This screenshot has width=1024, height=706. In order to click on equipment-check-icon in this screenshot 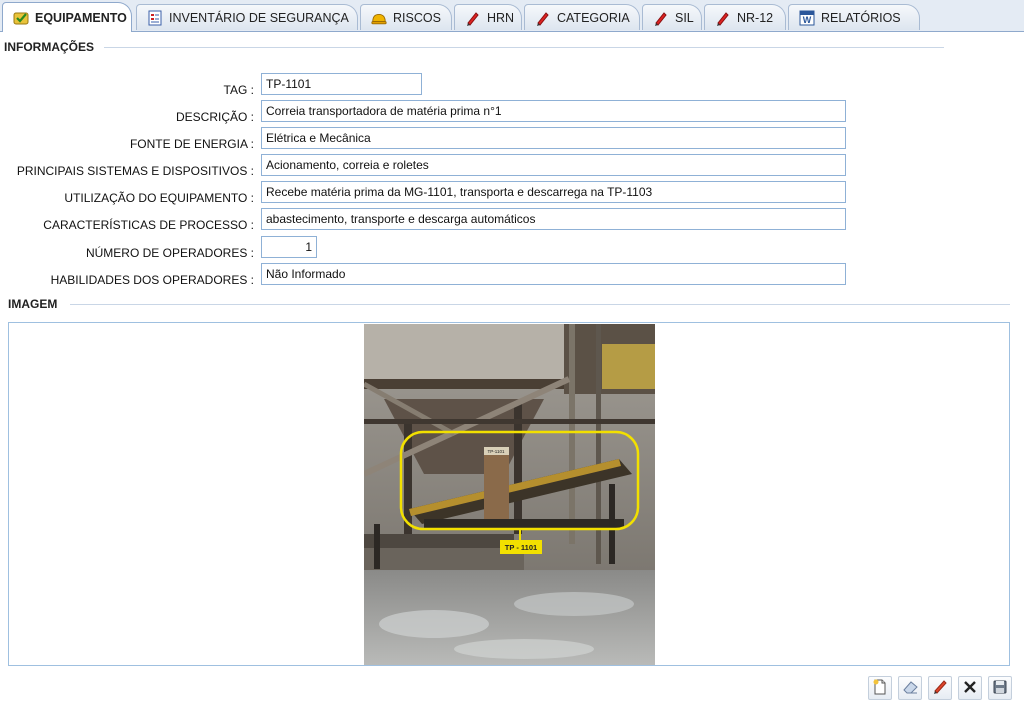, I will do `click(21, 18)`.